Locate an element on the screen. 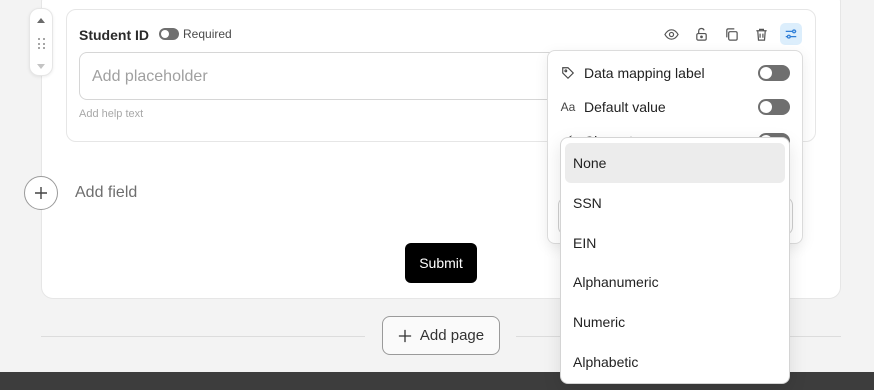 This screenshot has height=390, width=874. eye-icon is located at coordinates (671, 34).